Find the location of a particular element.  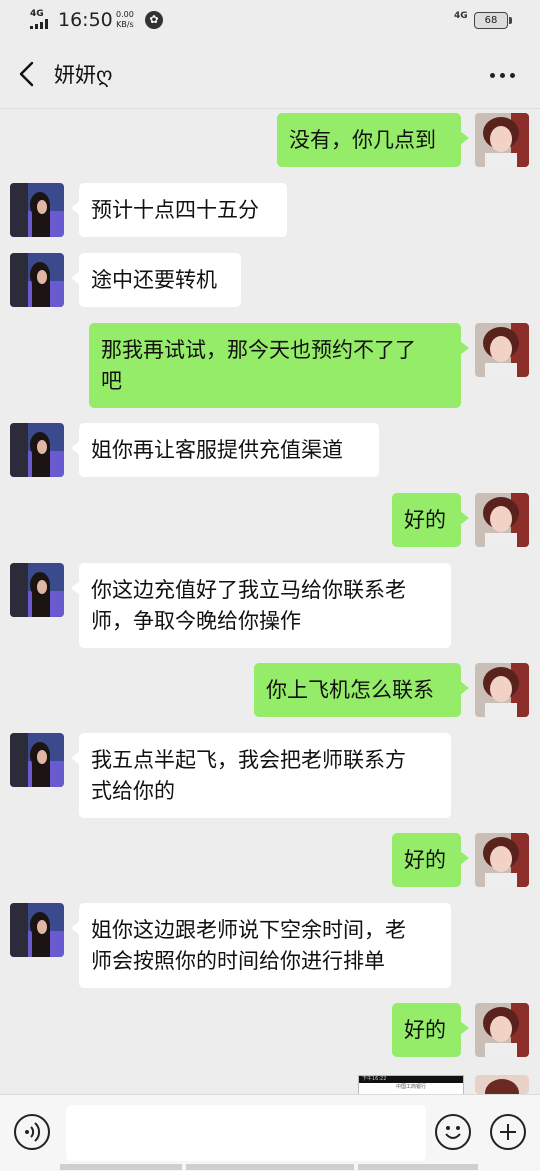

message-input is located at coordinates (246, 1133).